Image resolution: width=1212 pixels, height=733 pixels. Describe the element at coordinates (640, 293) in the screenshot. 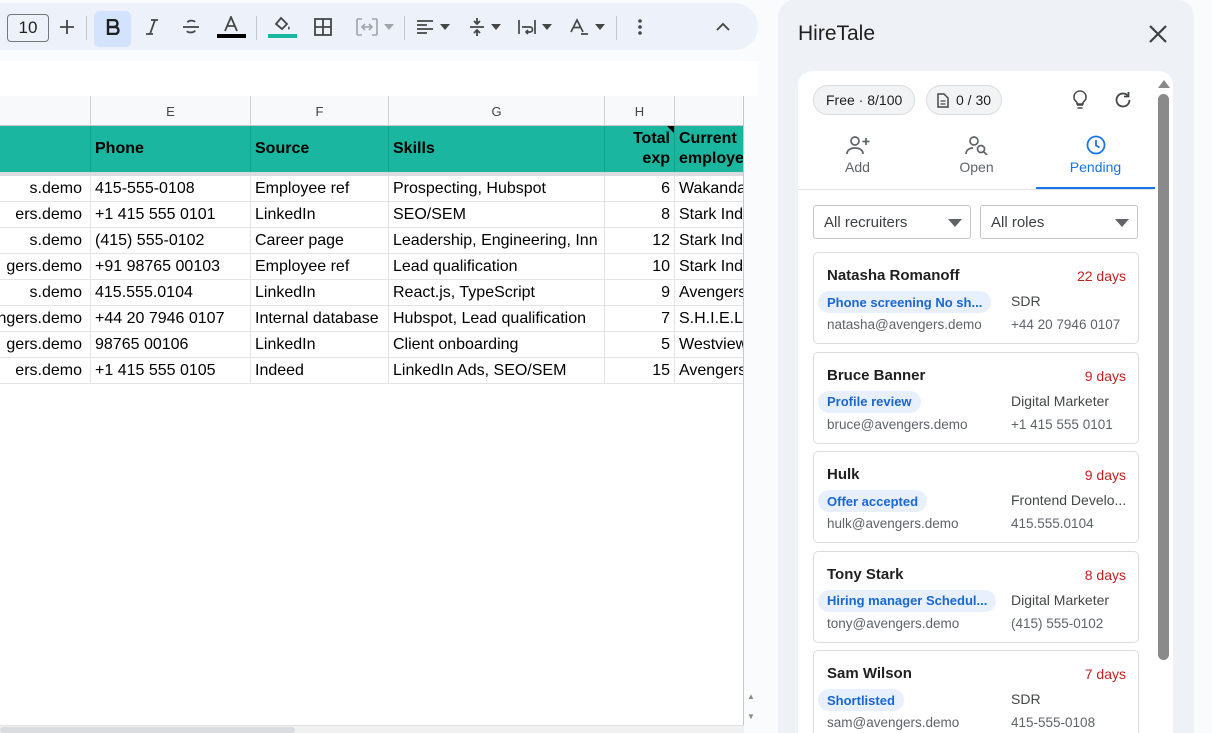

I see `table-cell: 9` at that location.